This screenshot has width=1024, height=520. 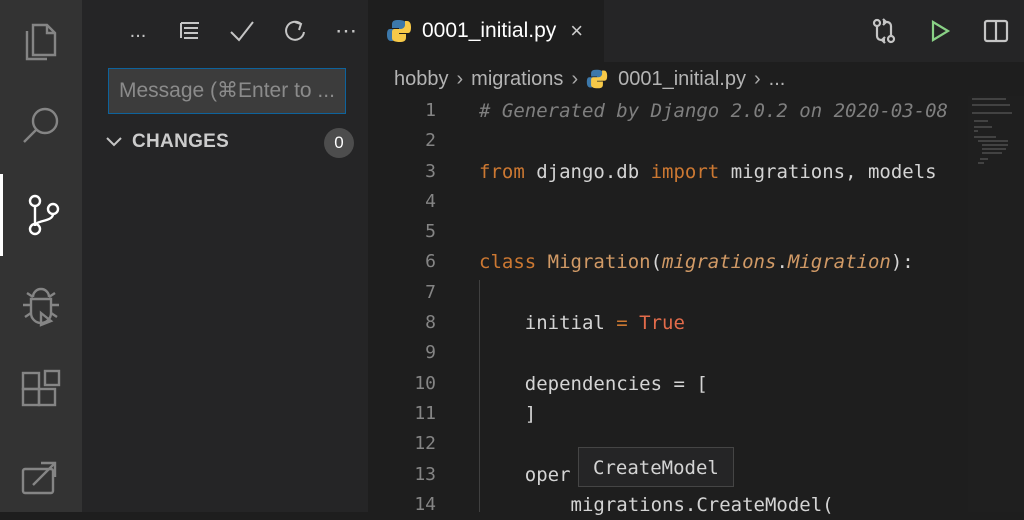 I want to click on check-icon, so click(x=242, y=31).